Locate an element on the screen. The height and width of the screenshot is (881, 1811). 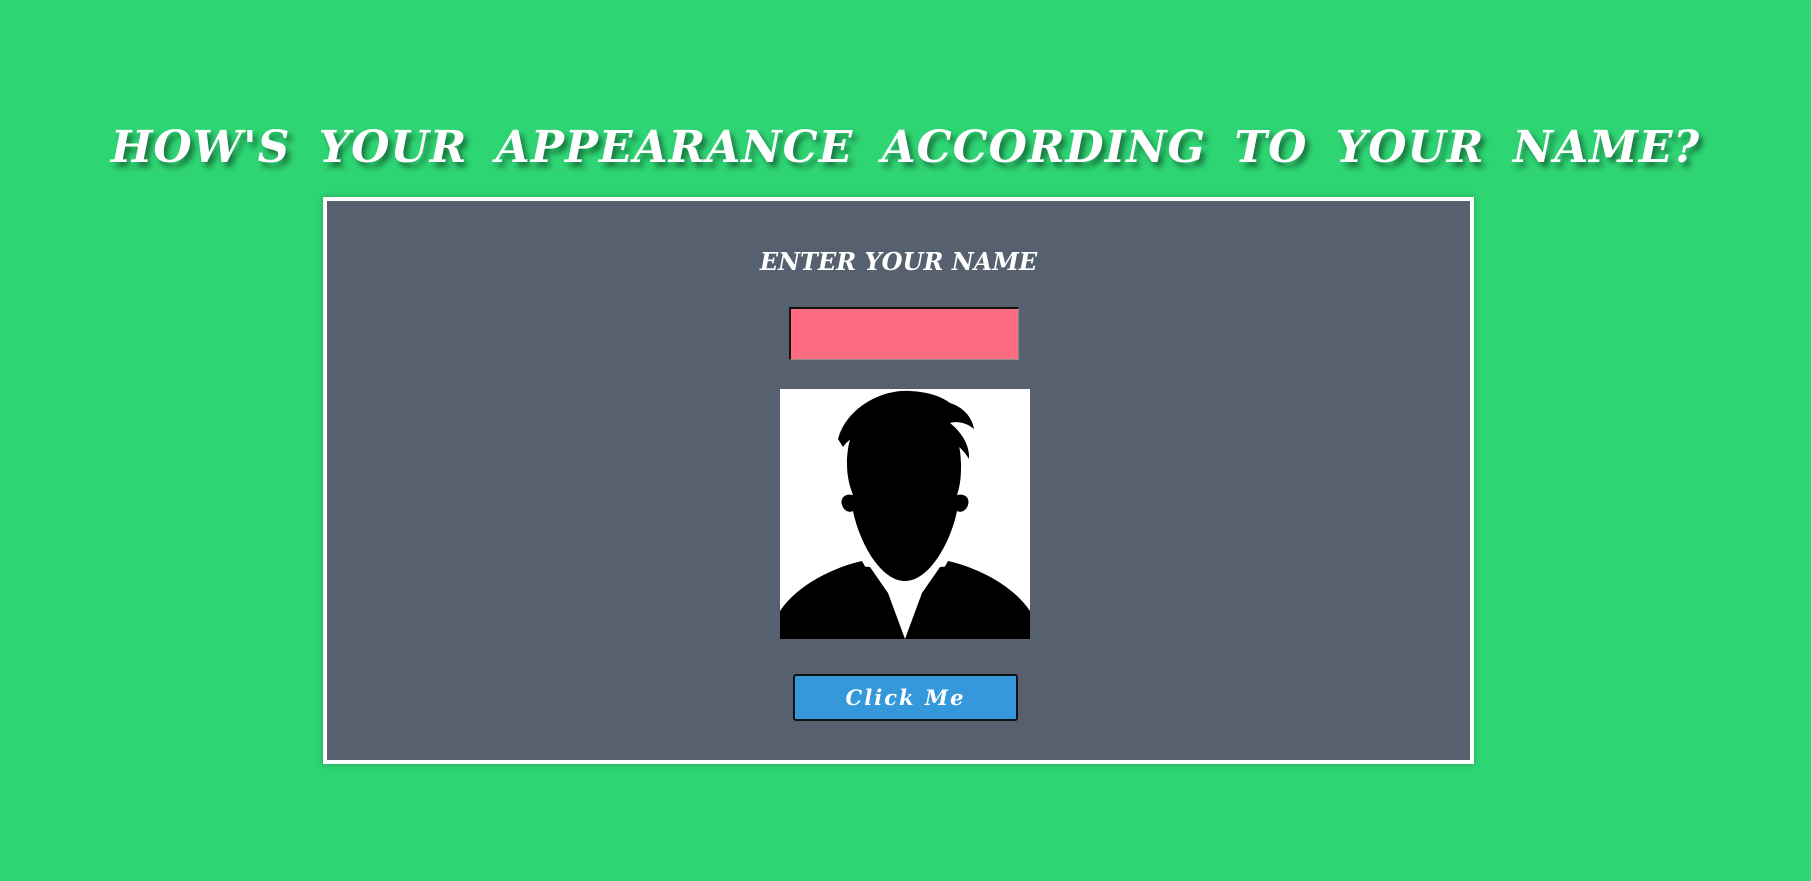
name-label: ENTER YOUR NAME is located at coordinates (898, 261).